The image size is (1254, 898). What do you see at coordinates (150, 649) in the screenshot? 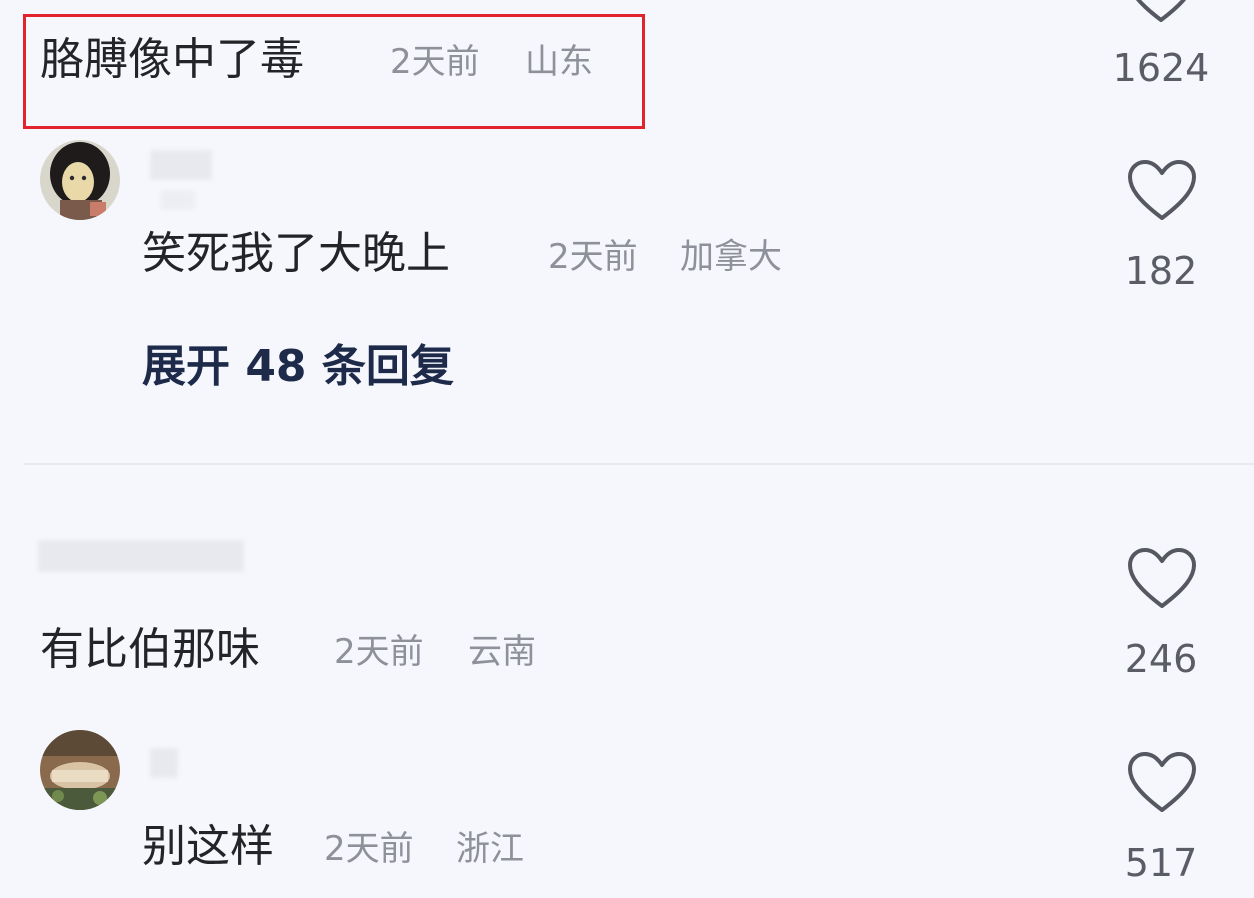
I see `comment-text: 有比伯那味` at bounding box center [150, 649].